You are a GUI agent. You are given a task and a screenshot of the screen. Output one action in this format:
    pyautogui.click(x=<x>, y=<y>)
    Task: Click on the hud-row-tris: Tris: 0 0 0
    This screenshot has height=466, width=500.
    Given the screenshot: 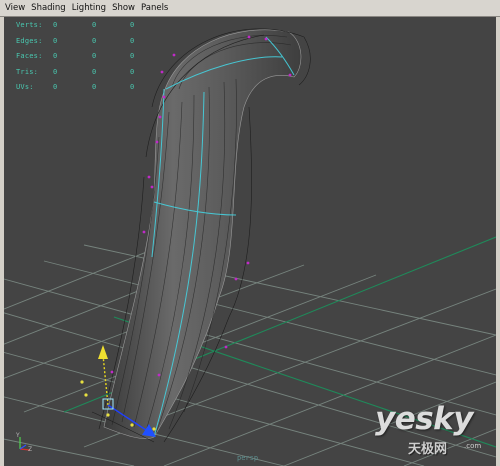 What is the action you would take?
    pyautogui.click(x=96, y=73)
    